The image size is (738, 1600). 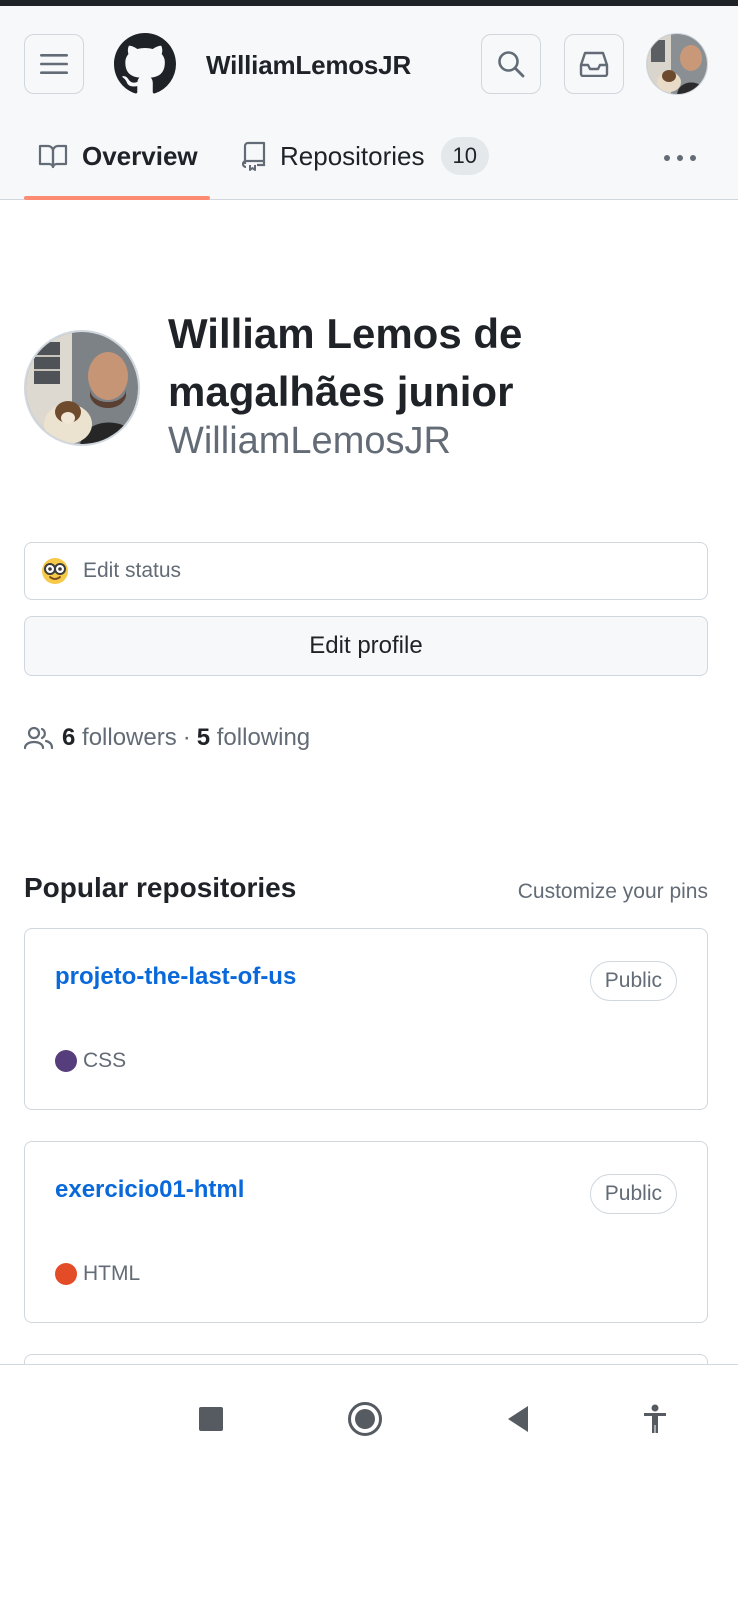 What do you see at coordinates (160, 887) in the screenshot?
I see `popular-repositories-title: Popular repositories` at bounding box center [160, 887].